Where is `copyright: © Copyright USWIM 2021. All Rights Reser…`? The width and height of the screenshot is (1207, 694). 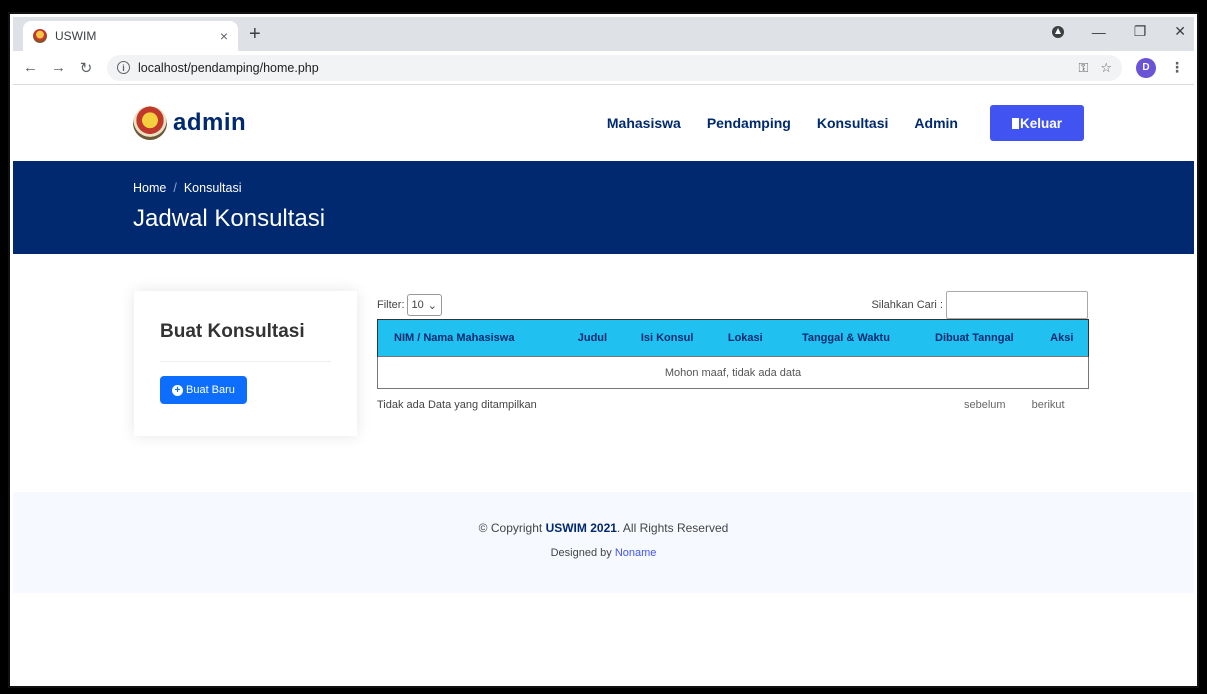 copyright: © Copyright USWIM 2021. All Rights Reser… is located at coordinates (603, 528).